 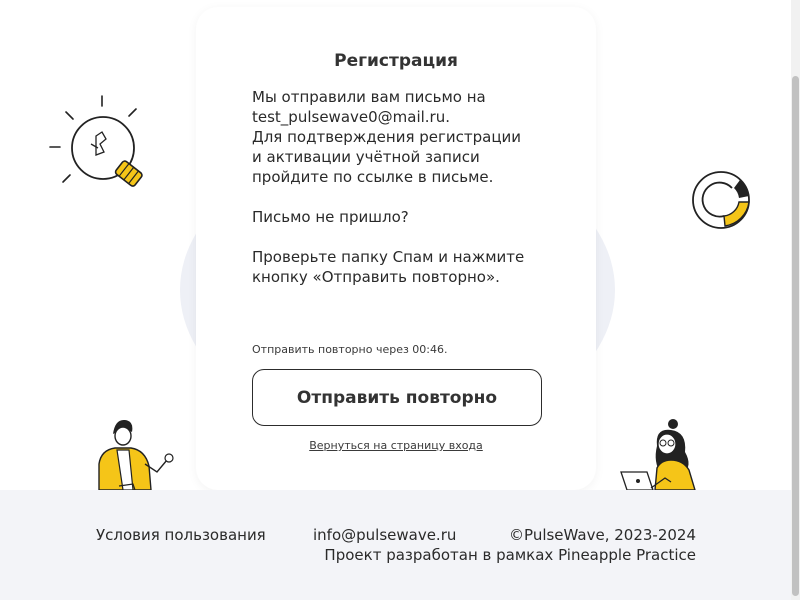 I want to click on loading-ring-icon, so click(x=721, y=200).